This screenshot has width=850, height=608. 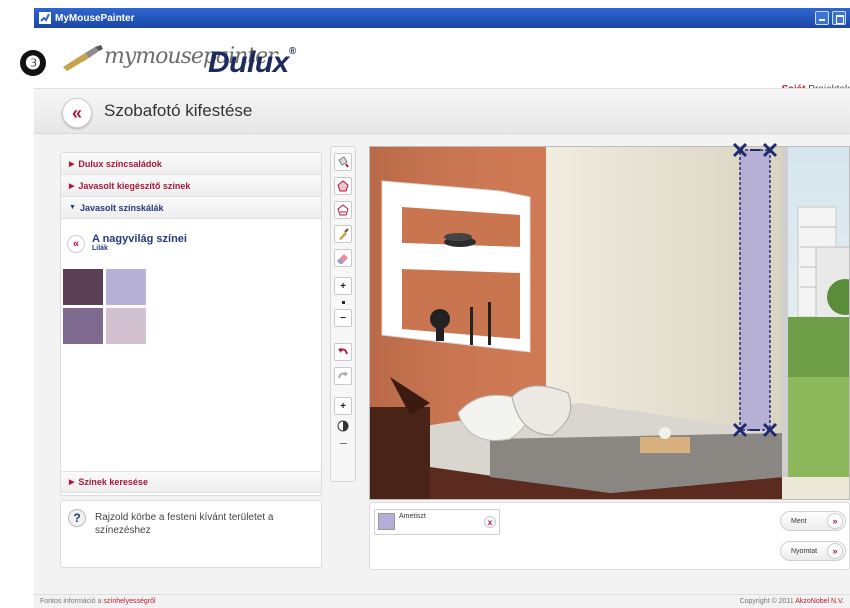 What do you see at coordinates (819, 601) in the screenshot?
I see `akzonobel-link: AkzoNobel N.V.` at bounding box center [819, 601].